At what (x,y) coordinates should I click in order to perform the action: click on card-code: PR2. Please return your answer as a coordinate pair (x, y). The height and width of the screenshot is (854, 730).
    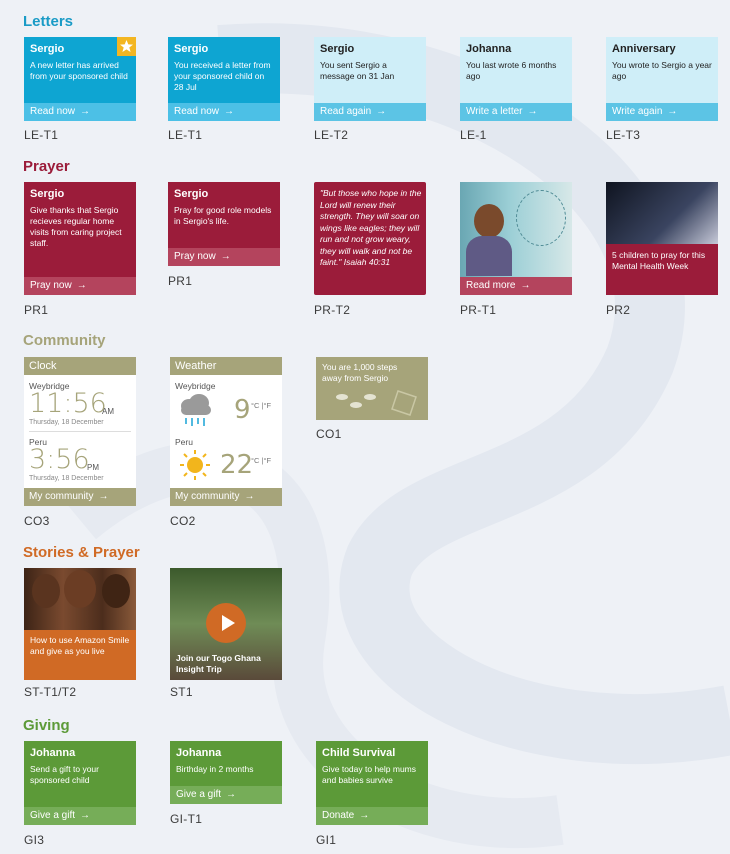
    Looking at the image, I should click on (618, 310).